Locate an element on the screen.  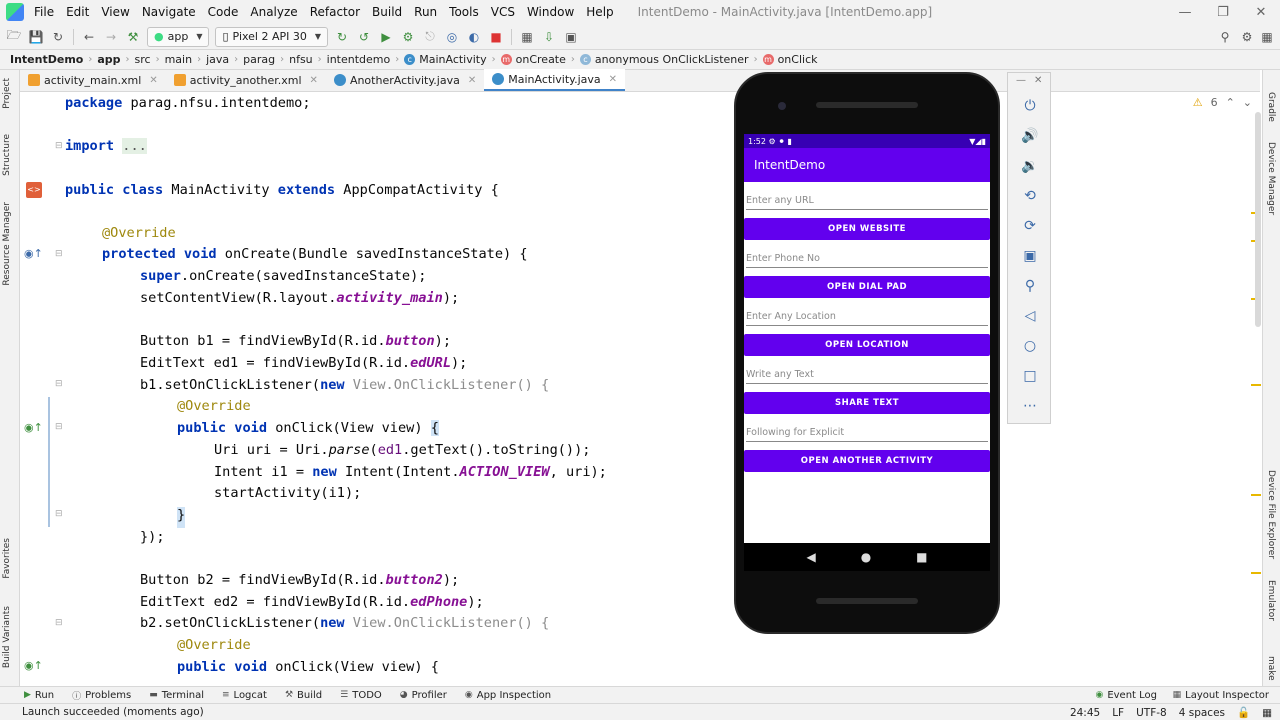
tool-event-log: ◉ Event Log is located at coordinates (1126, 695).